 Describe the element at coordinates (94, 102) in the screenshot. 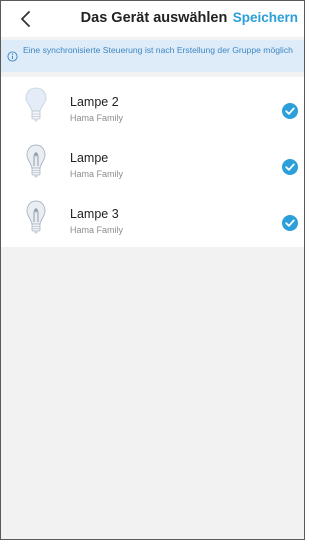

I see `device-name: Lampe 2` at that location.